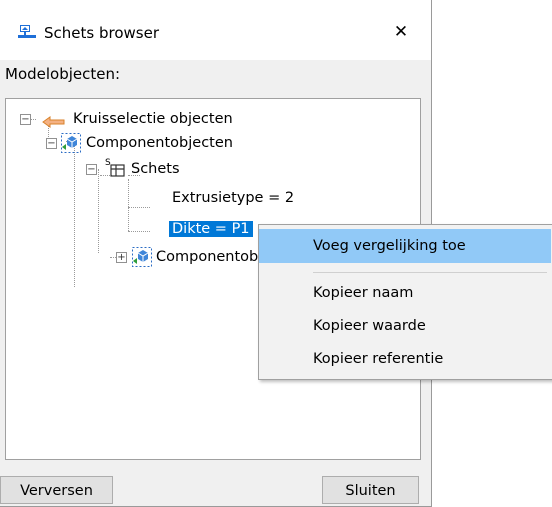 This screenshot has width=552, height=507. What do you see at coordinates (430, 272) in the screenshot?
I see `menu-separator` at bounding box center [430, 272].